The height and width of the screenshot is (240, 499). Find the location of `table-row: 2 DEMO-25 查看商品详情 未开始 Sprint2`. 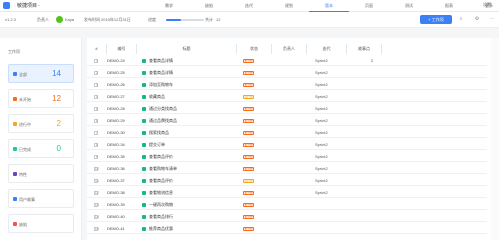

table-row: 2 DEMO-25 查看商品详情 未开始 Sprint2 is located at coordinates (287, 73).